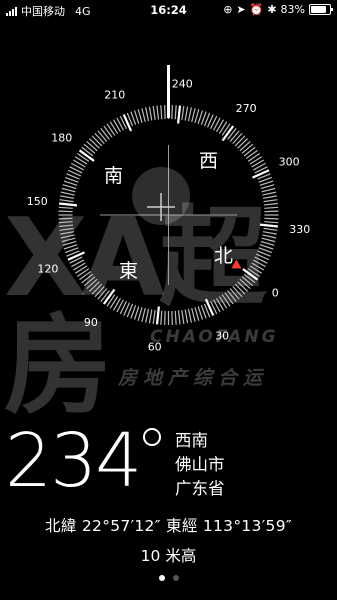 The width and height of the screenshot is (337, 600). Describe the element at coordinates (200, 488) in the screenshot. I see `province-label: 广东省` at that location.